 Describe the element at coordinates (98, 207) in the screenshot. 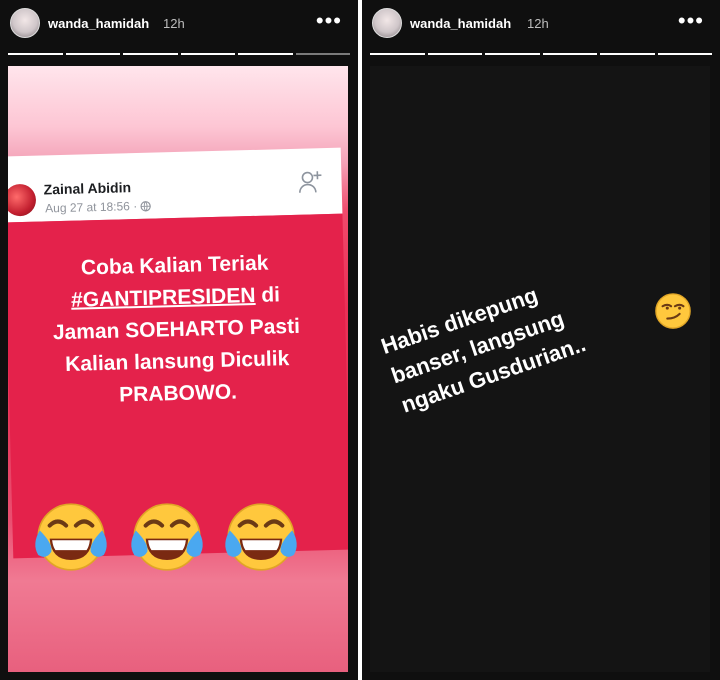

I see `post-date: Aug 27 at 18:56 ·` at that location.